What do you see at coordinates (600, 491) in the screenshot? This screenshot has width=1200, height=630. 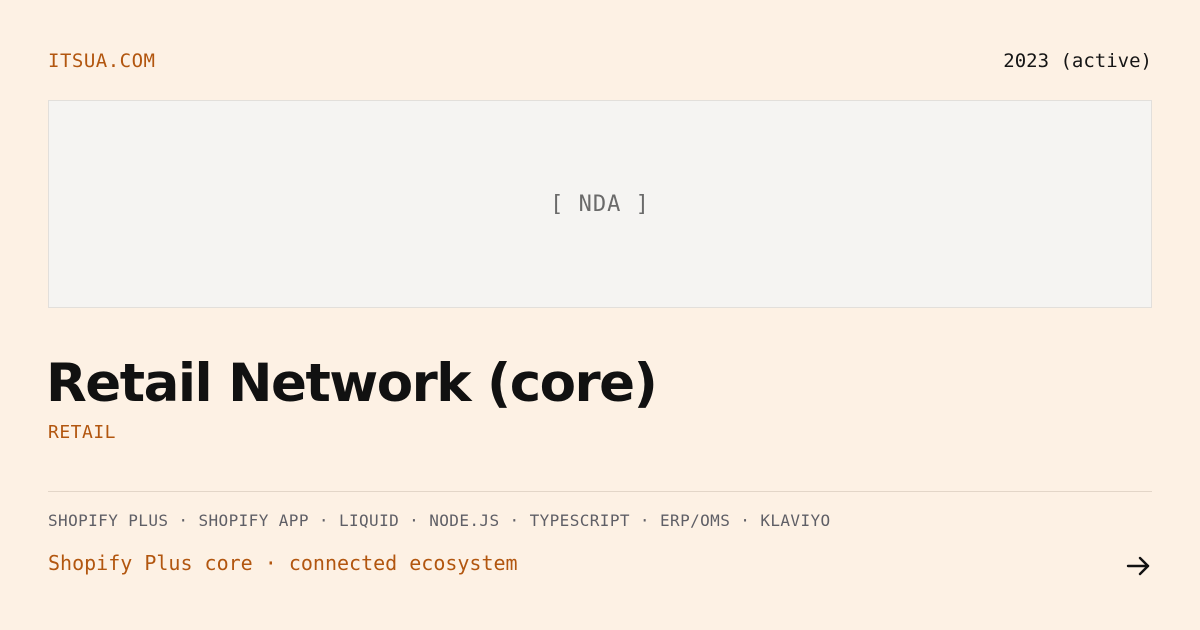 I see `divider` at bounding box center [600, 491].